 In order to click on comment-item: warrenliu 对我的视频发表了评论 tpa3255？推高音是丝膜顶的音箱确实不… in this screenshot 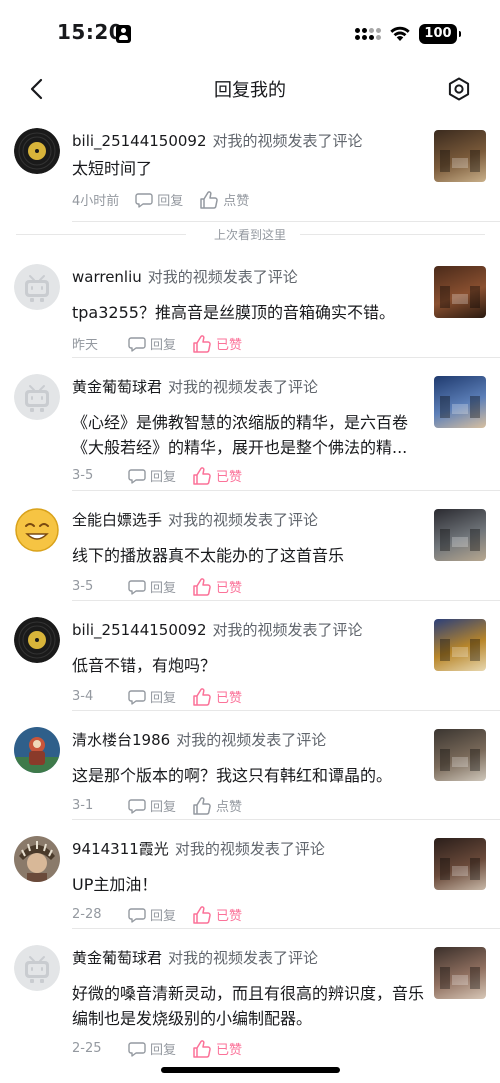, I will do `click(257, 303)`.